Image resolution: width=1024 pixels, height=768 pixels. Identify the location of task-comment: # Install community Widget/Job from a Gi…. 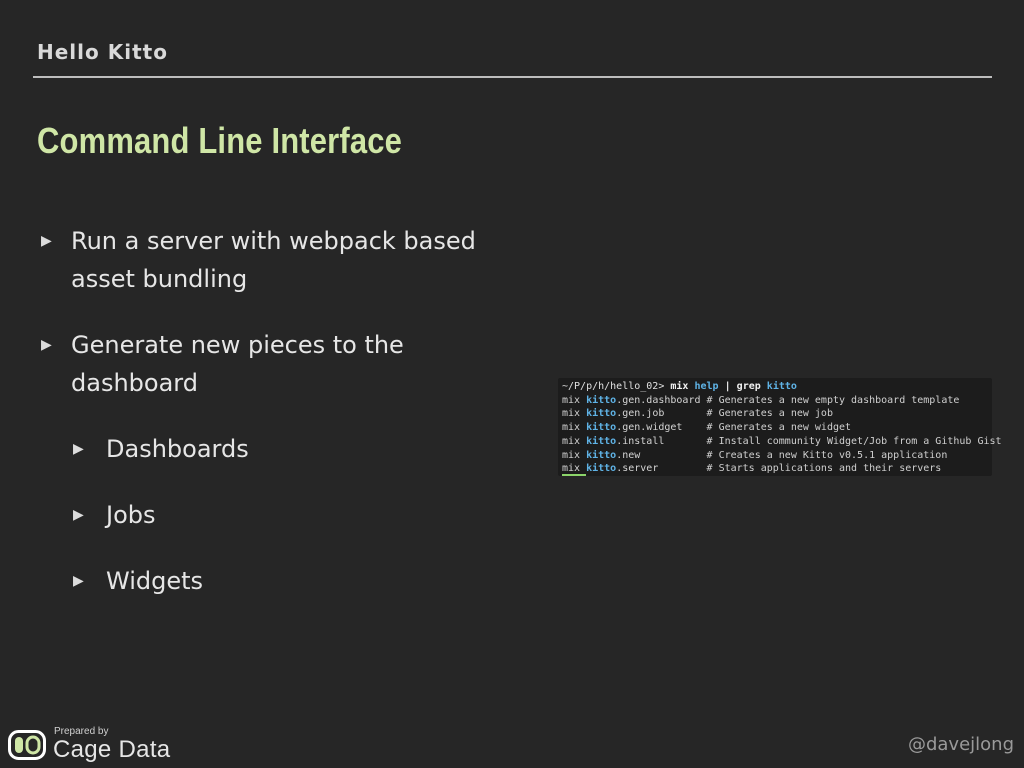
(854, 441).